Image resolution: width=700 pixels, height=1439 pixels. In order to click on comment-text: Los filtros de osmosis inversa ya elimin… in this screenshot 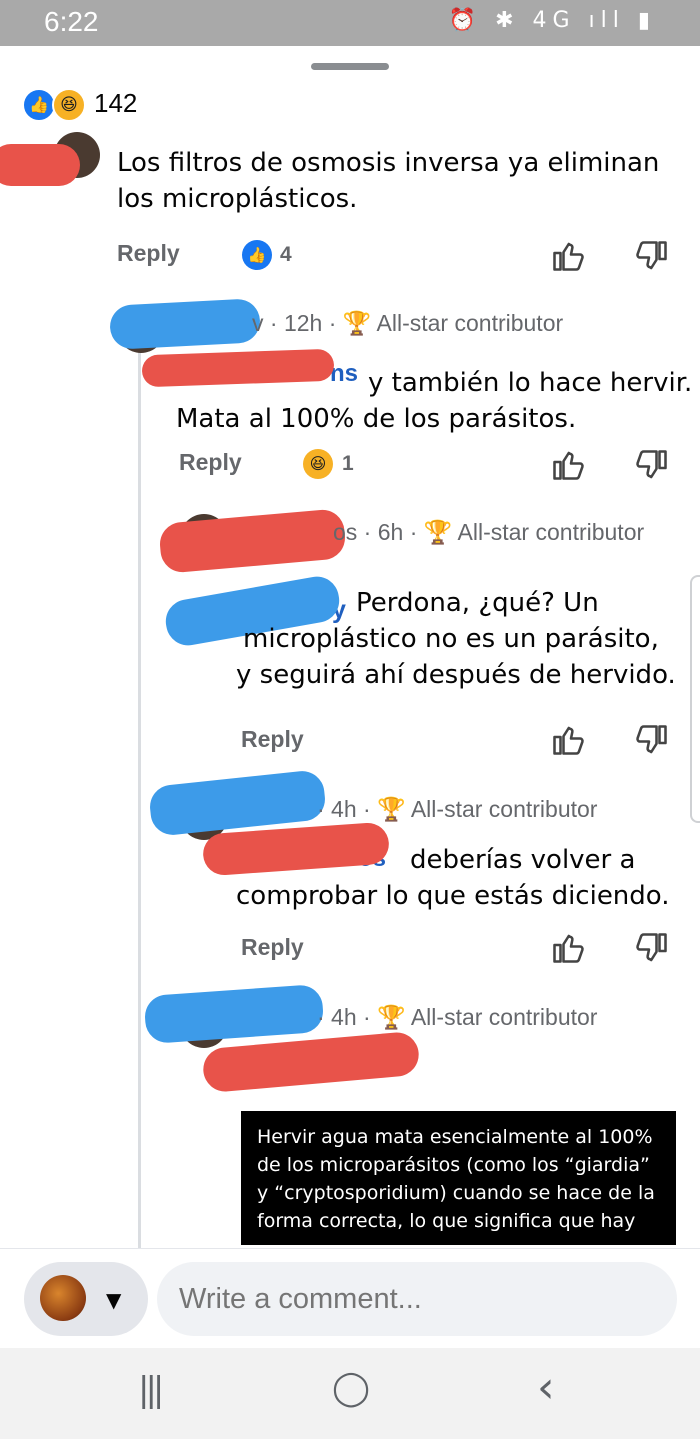, I will do `click(388, 181)`.